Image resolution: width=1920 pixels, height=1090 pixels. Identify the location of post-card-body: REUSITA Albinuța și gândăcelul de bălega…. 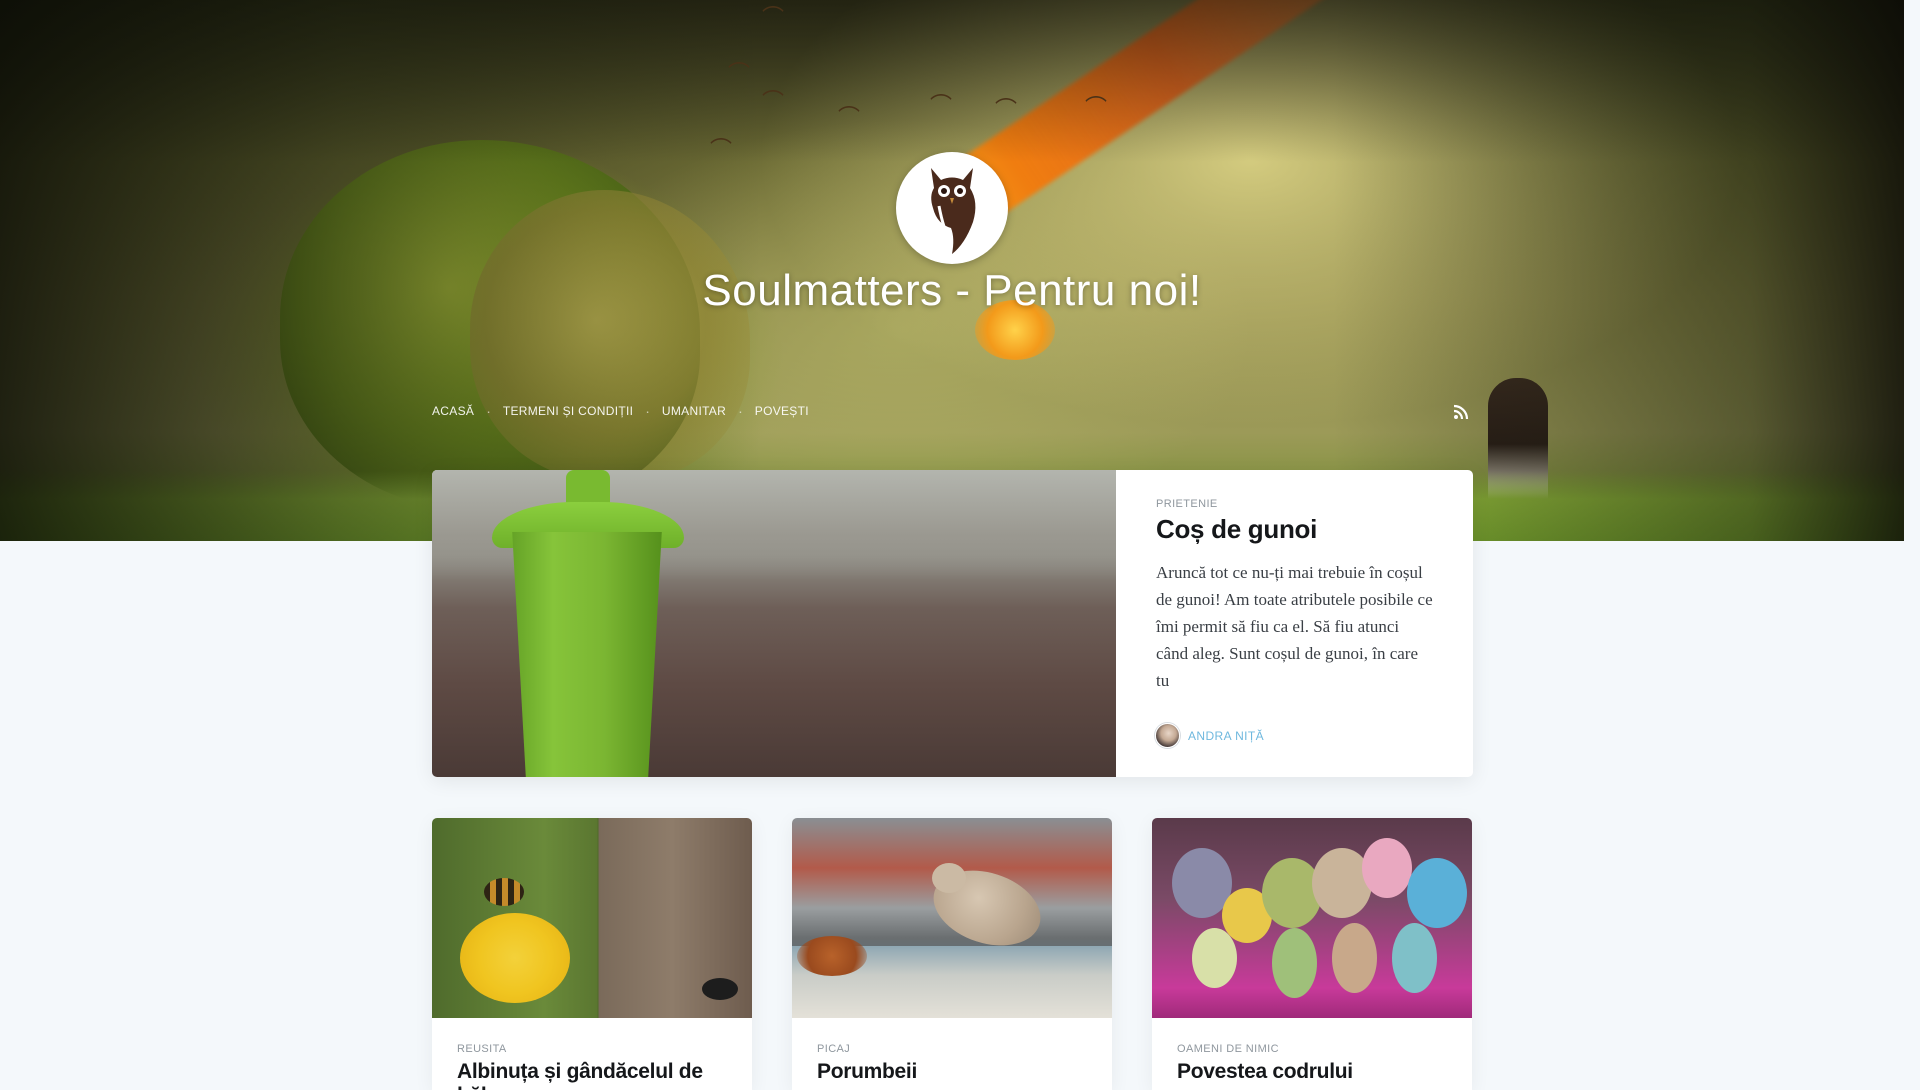
(592, 1054).